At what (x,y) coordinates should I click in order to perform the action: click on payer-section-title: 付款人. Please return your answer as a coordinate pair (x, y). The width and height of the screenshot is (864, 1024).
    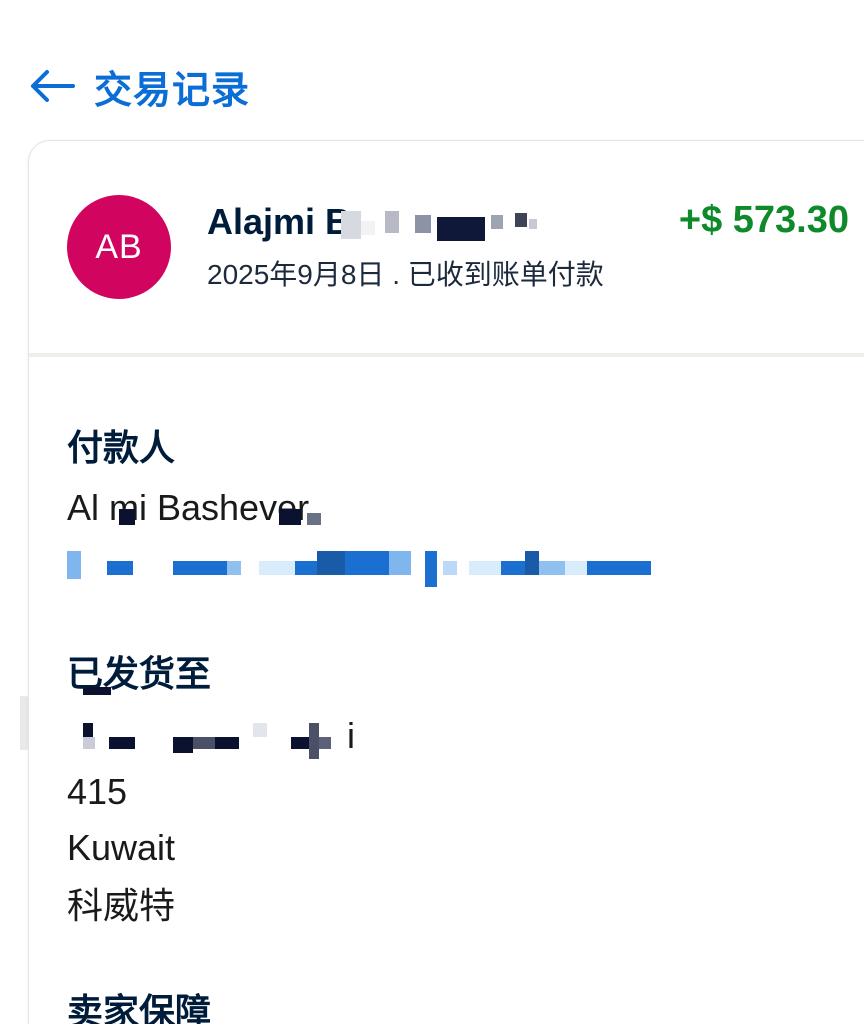
    Looking at the image, I should click on (121, 447).